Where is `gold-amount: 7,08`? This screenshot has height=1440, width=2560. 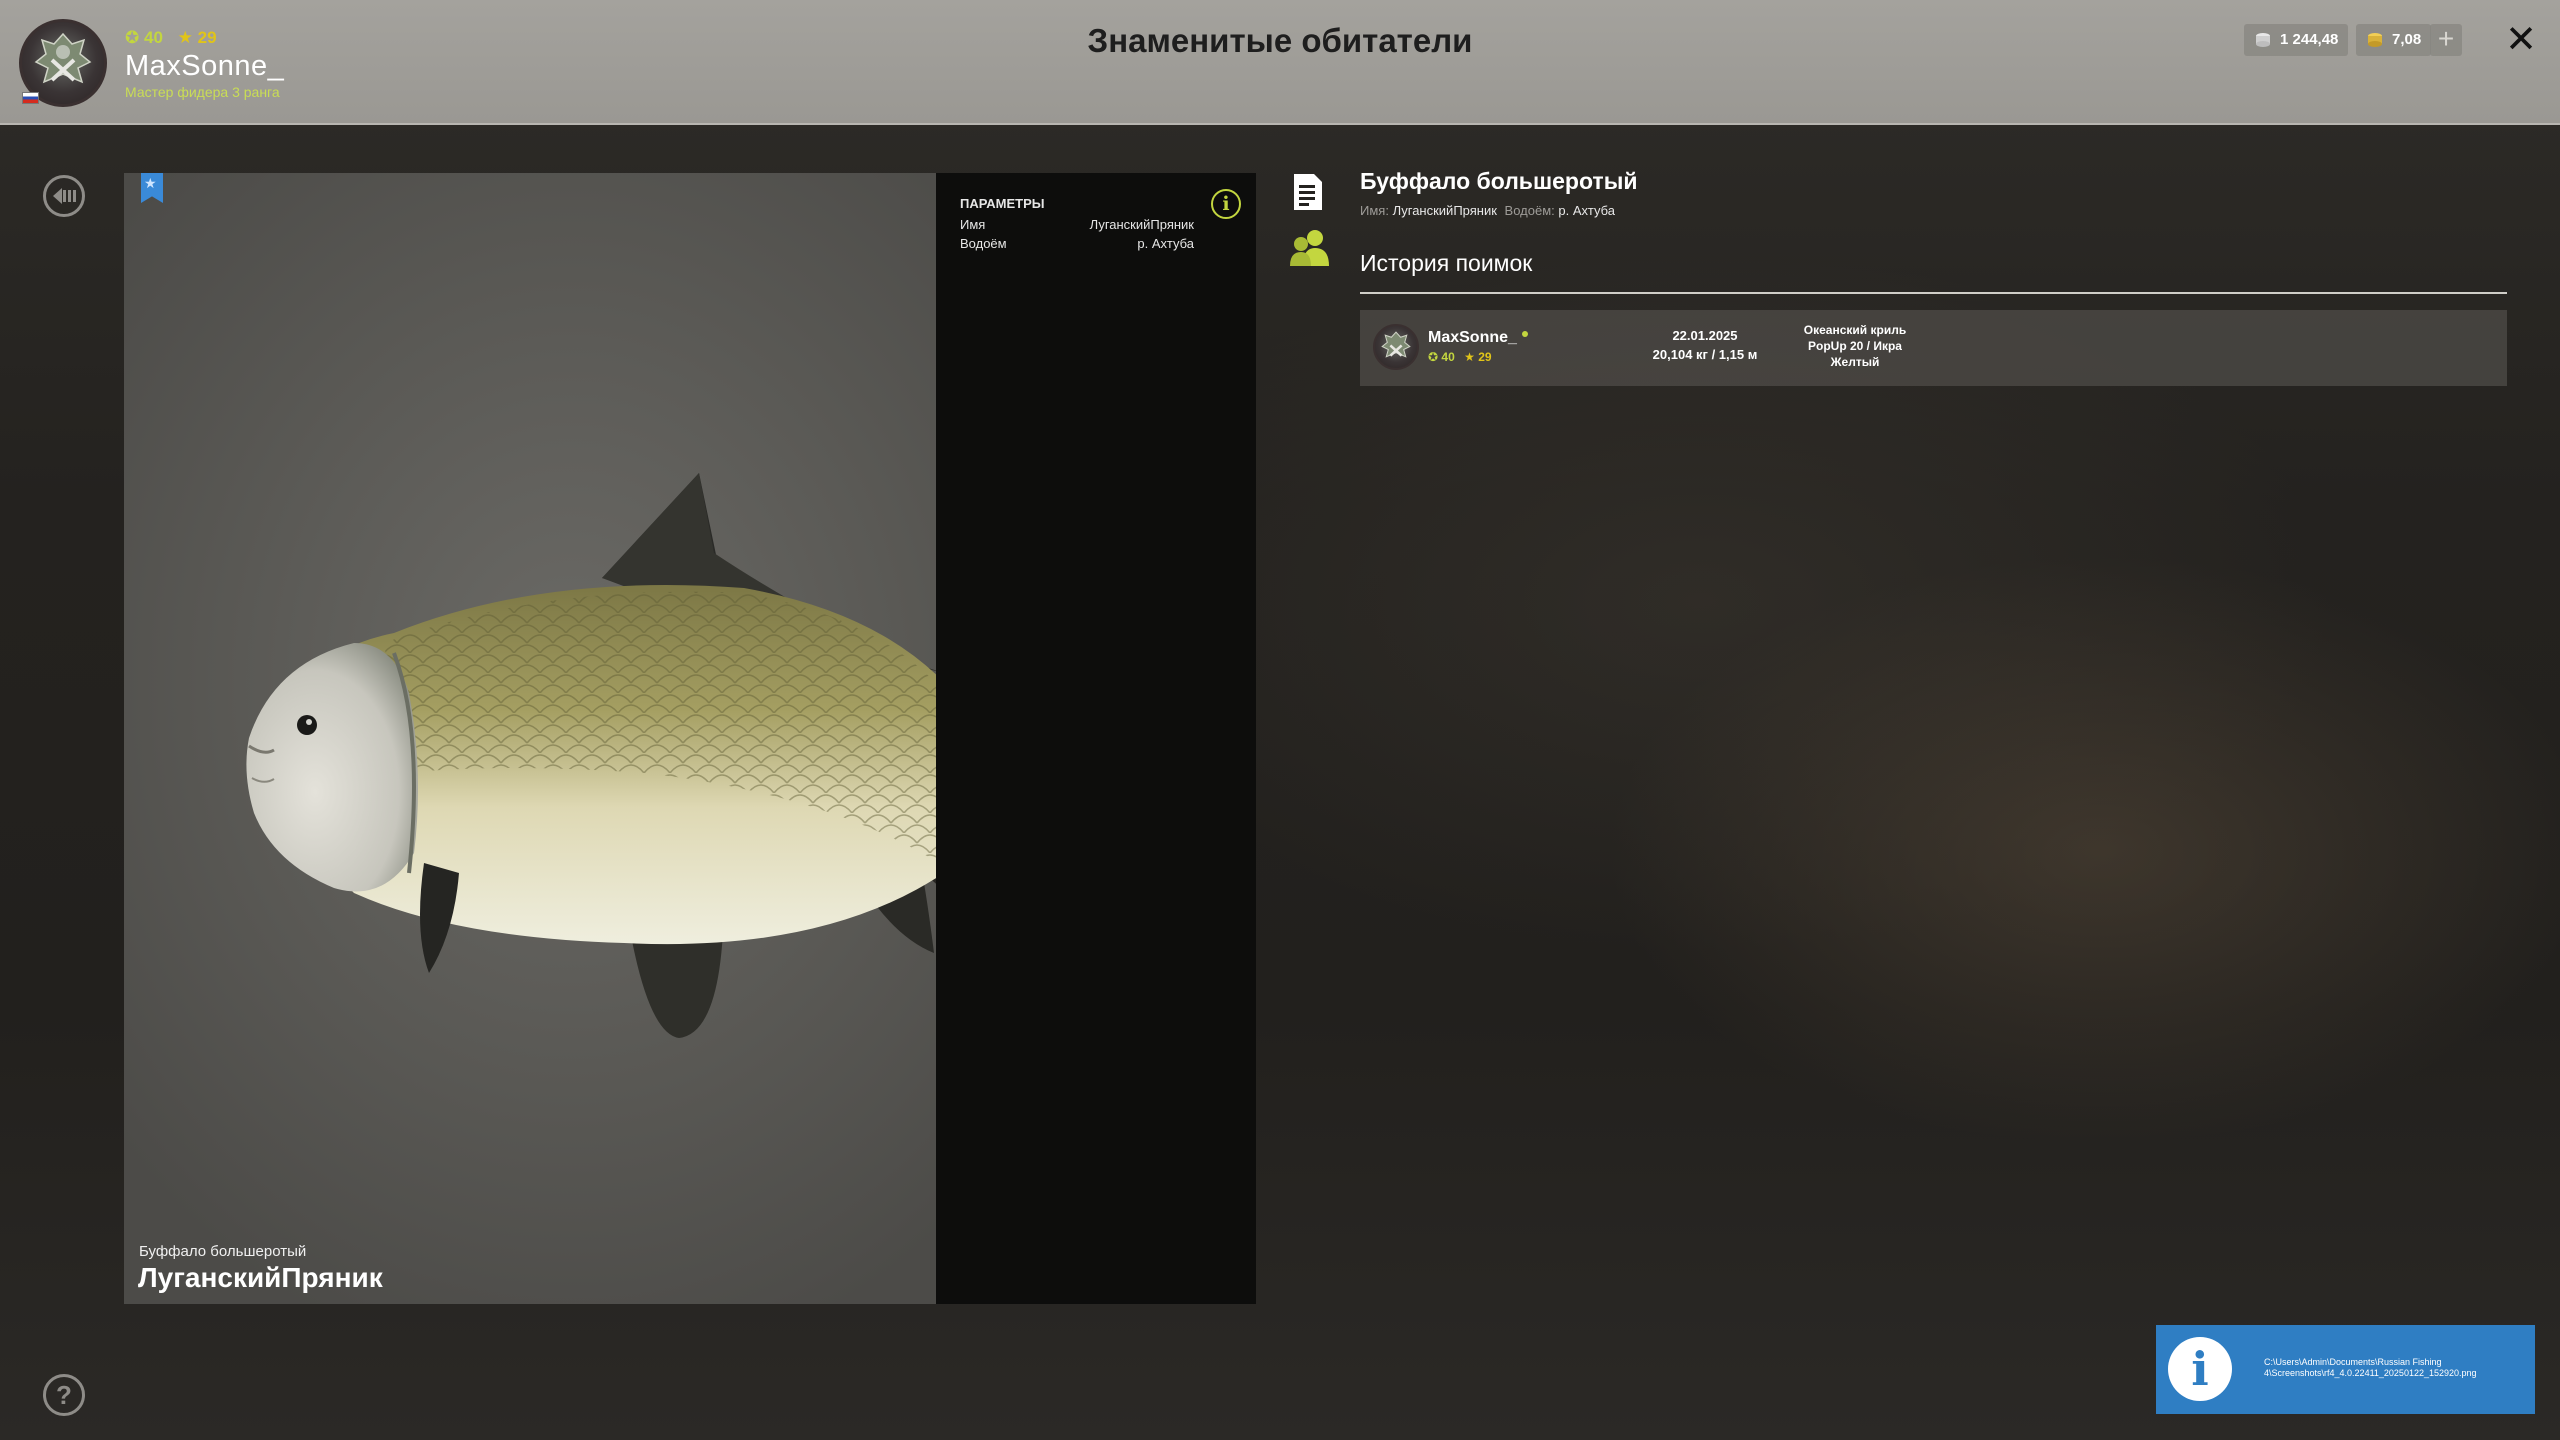 gold-amount: 7,08 is located at coordinates (2407, 39).